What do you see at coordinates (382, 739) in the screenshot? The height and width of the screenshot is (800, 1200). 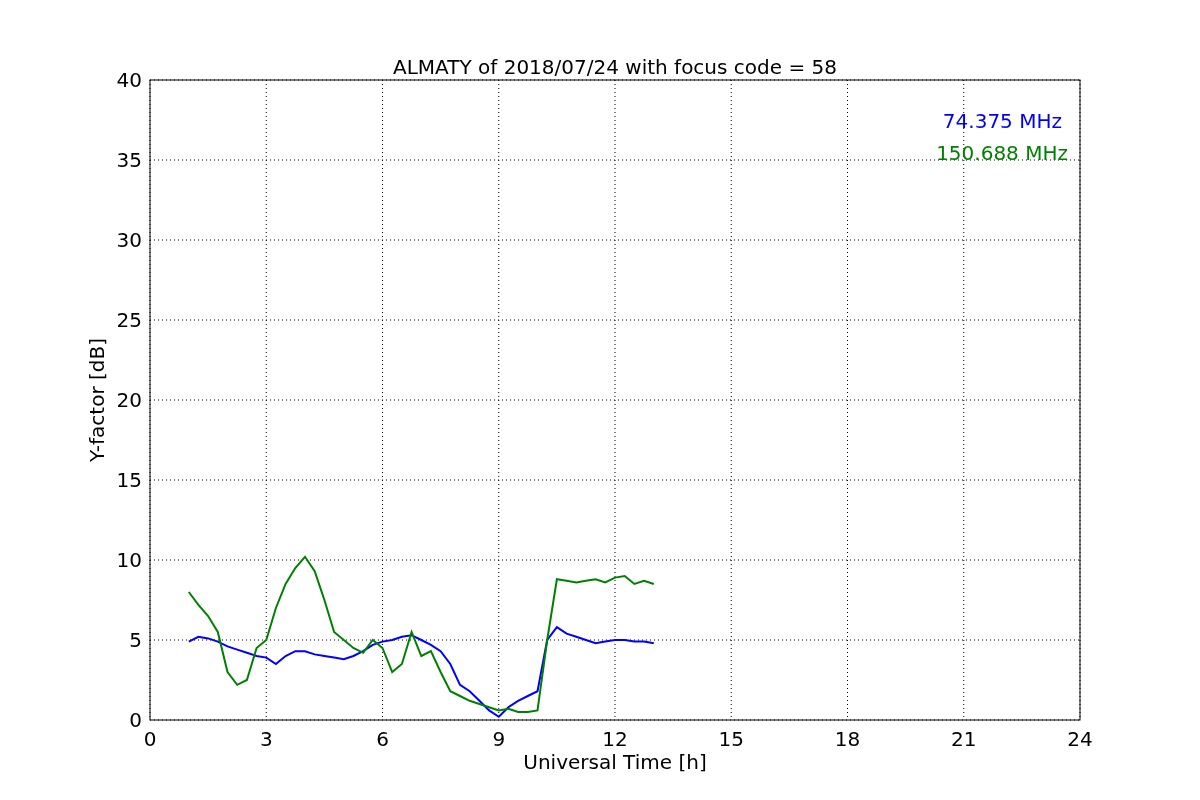 I see `x-tick-label: 6` at bounding box center [382, 739].